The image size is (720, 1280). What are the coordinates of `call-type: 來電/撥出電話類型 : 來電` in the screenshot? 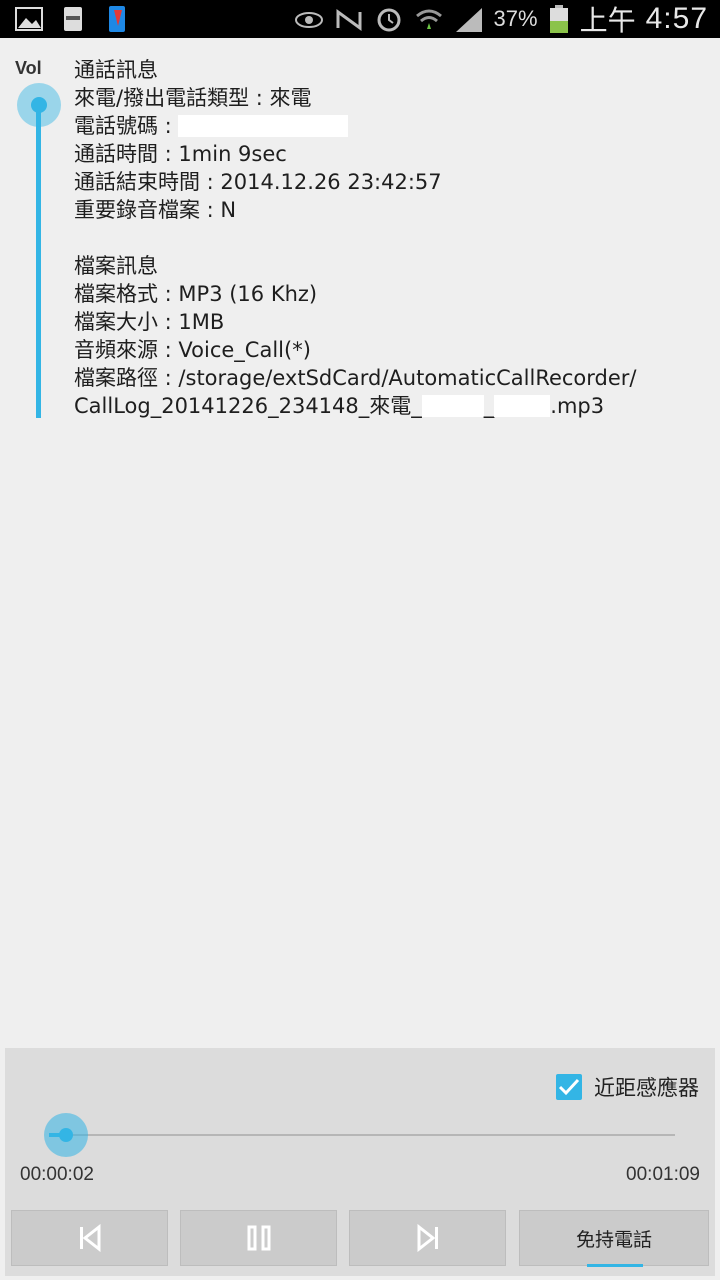 It's located at (193, 98).